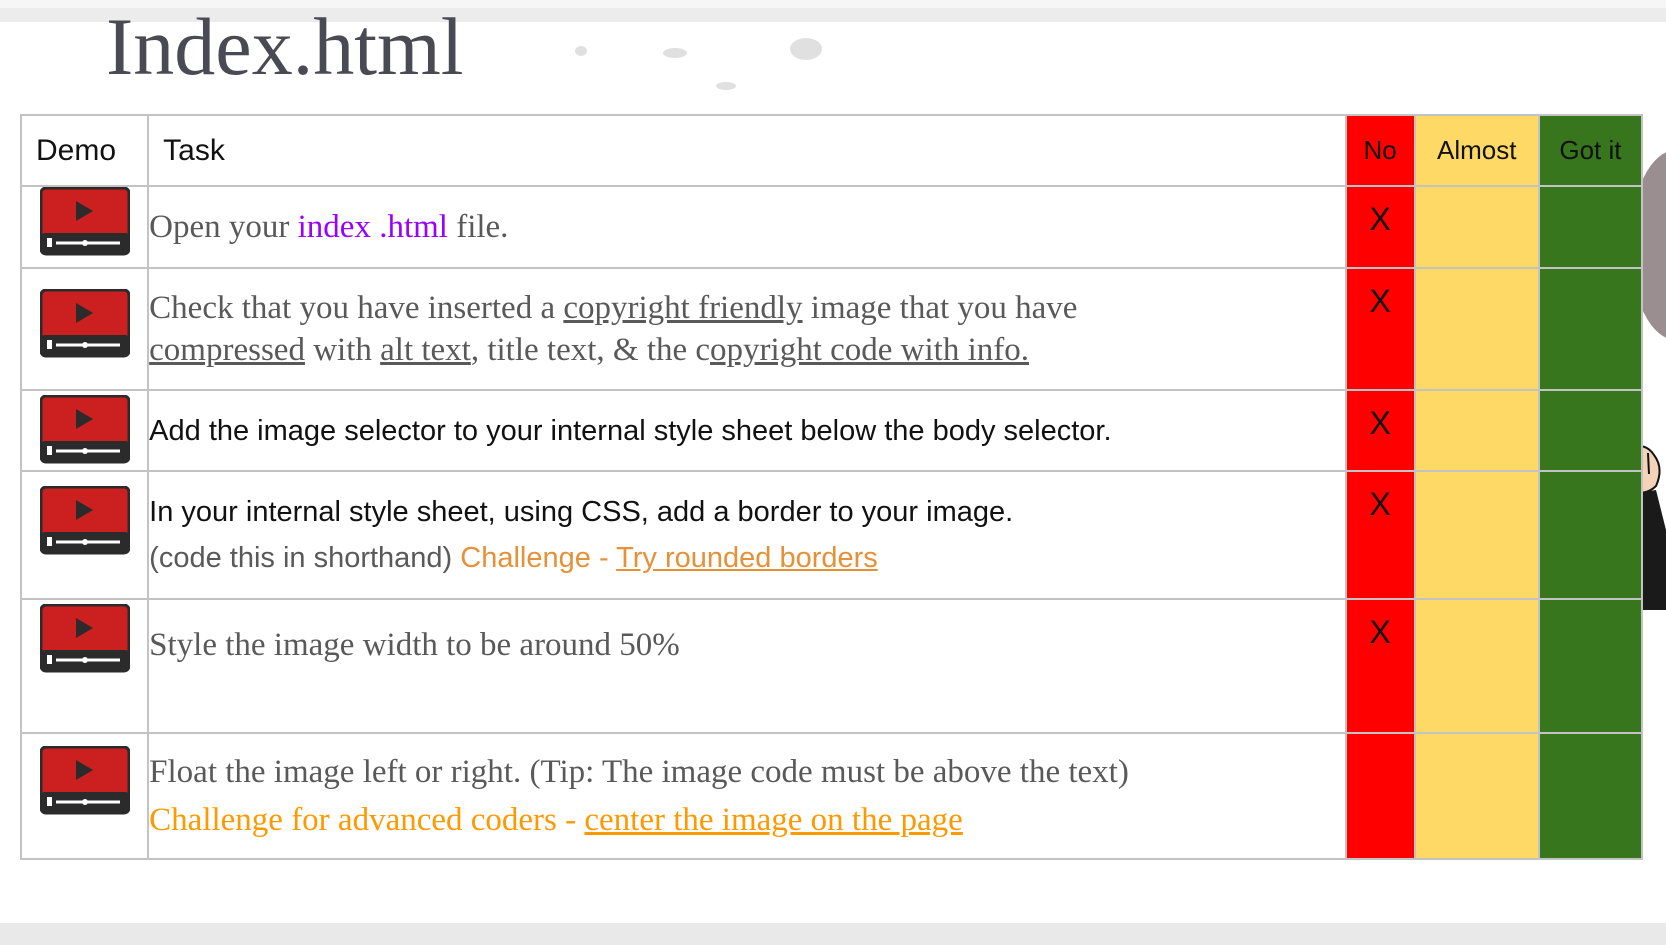 The width and height of the screenshot is (1666, 945). I want to click on header-demo: Demo, so click(84, 150).